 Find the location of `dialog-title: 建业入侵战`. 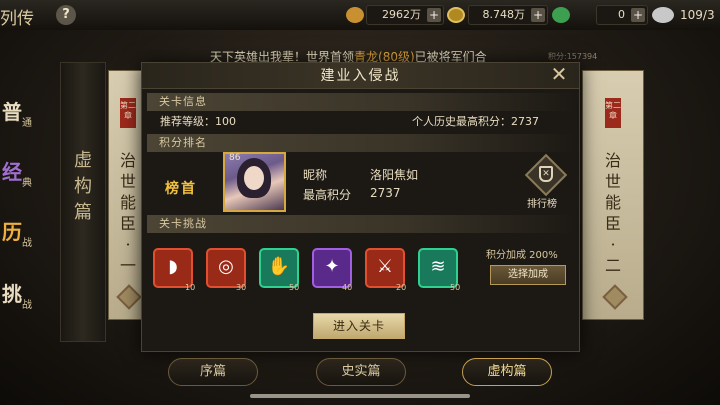

dialog-title: 建业入侵战 is located at coordinates (360, 76).